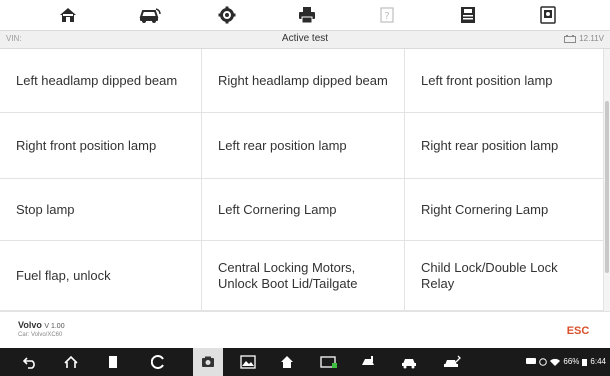 This screenshot has height=376, width=610. Describe the element at coordinates (277, 209) in the screenshot. I see `test-item-label: Left Cornering Lamp` at that location.